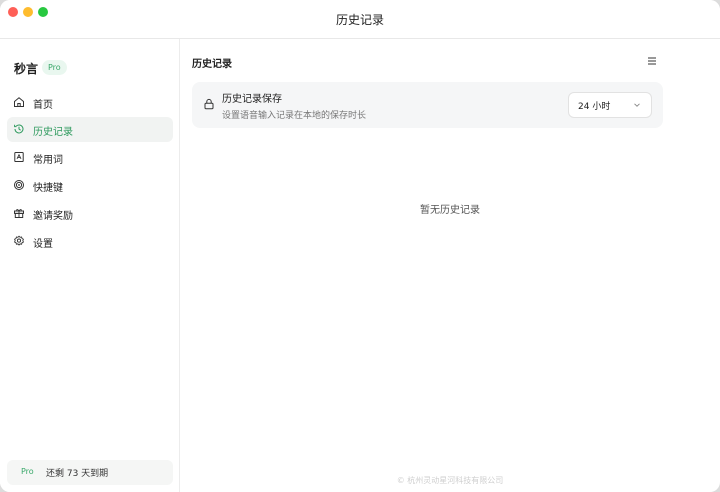  I want to click on footer-pro-badge: Pro, so click(27, 471).